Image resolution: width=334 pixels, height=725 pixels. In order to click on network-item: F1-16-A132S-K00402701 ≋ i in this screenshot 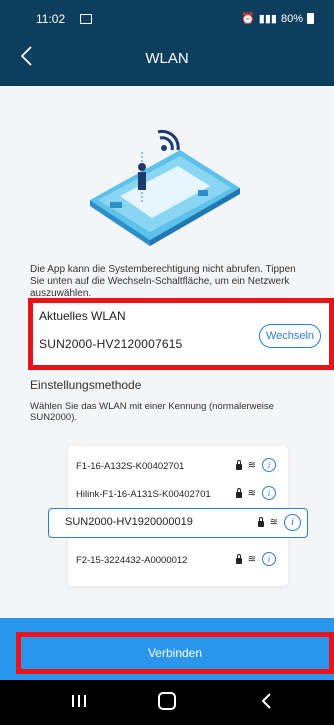, I will do `click(178, 467)`.